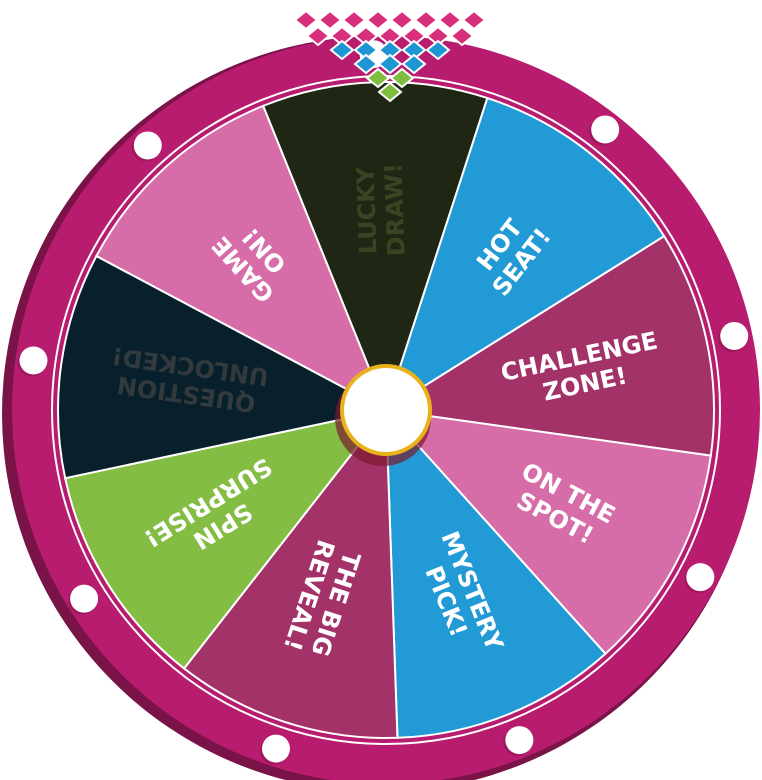  I want to click on segment-label-text: LUCKYDRAW!, so click(380, 209).